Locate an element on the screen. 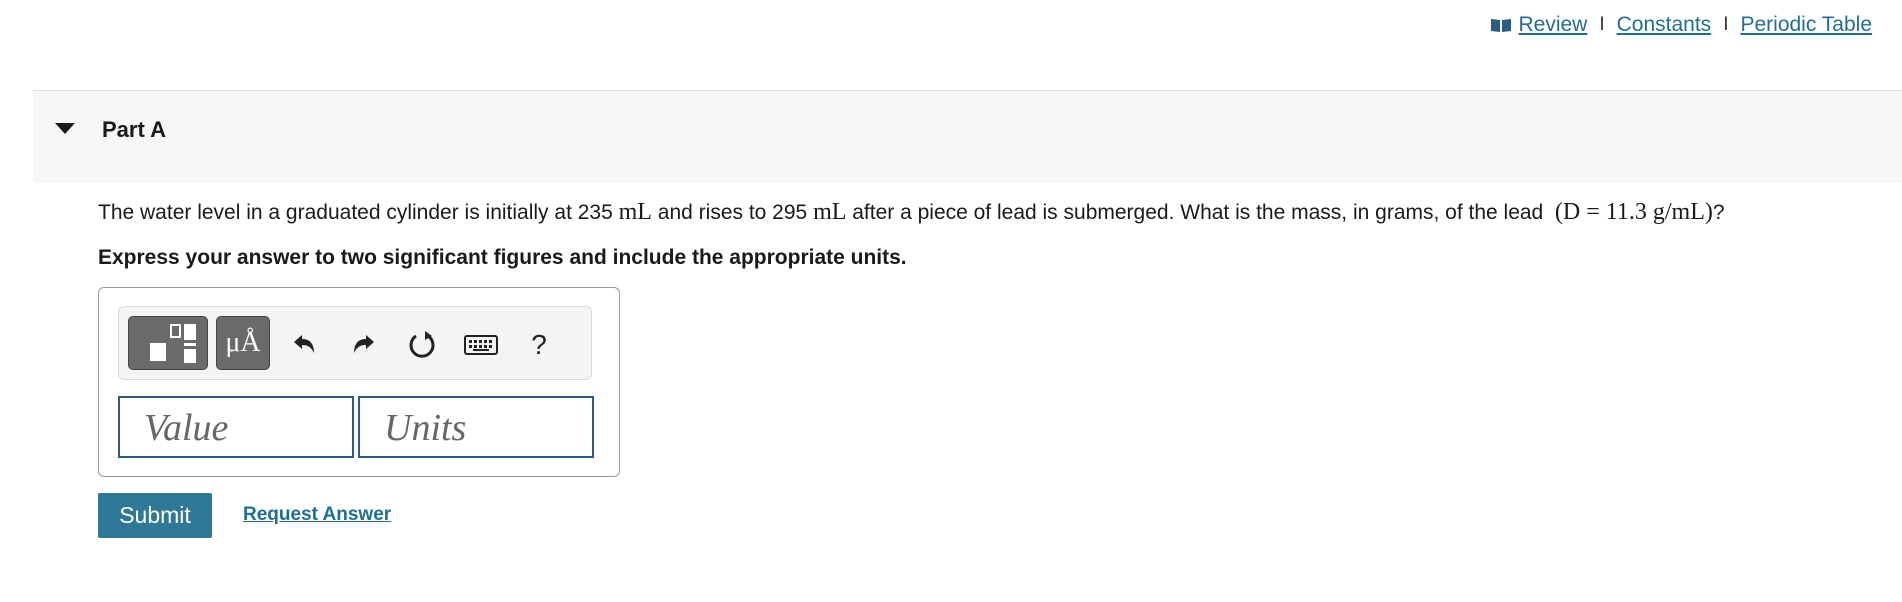  units-input: Units is located at coordinates (476, 427).